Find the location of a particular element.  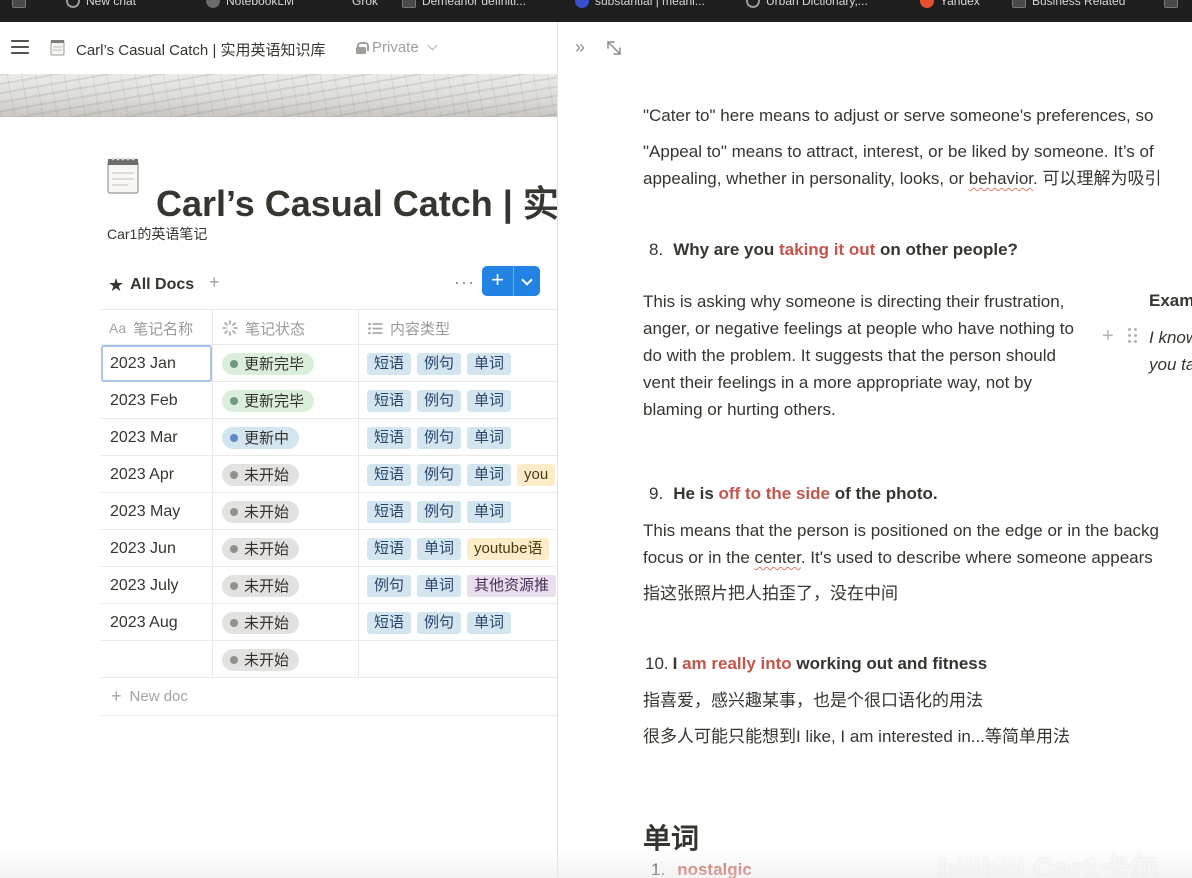

drag-handle-icon is located at coordinates (1133, 336).